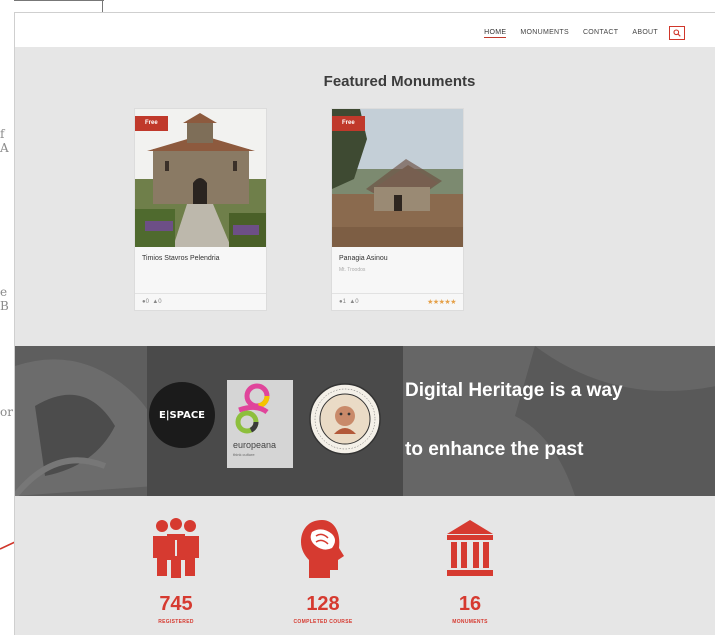 The width and height of the screenshot is (715, 635). I want to click on people-icon, so click(176, 548).